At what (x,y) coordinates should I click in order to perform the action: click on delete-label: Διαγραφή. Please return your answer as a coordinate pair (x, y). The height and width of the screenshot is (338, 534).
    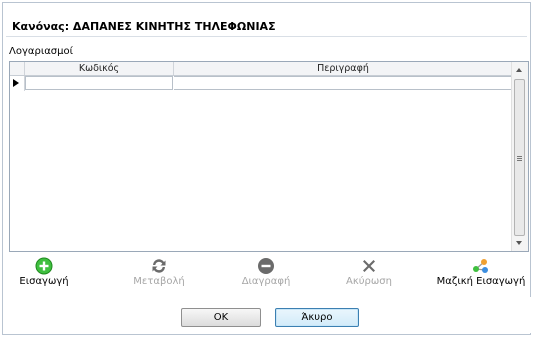
    Looking at the image, I should click on (266, 281).